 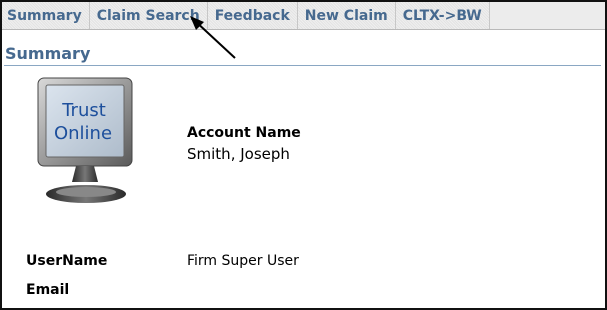 I want to click on pointer-arrow-icon, so click(x=213, y=37).